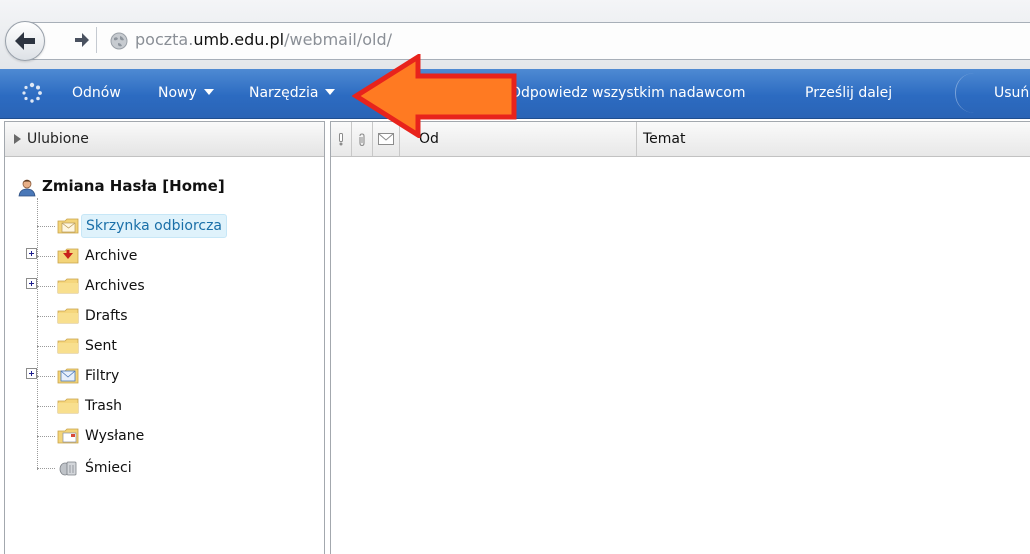 Image resolution: width=1030 pixels, height=554 pixels. What do you see at coordinates (338, 39) in the screenshot?
I see `url-path: /webmail/old/` at bounding box center [338, 39].